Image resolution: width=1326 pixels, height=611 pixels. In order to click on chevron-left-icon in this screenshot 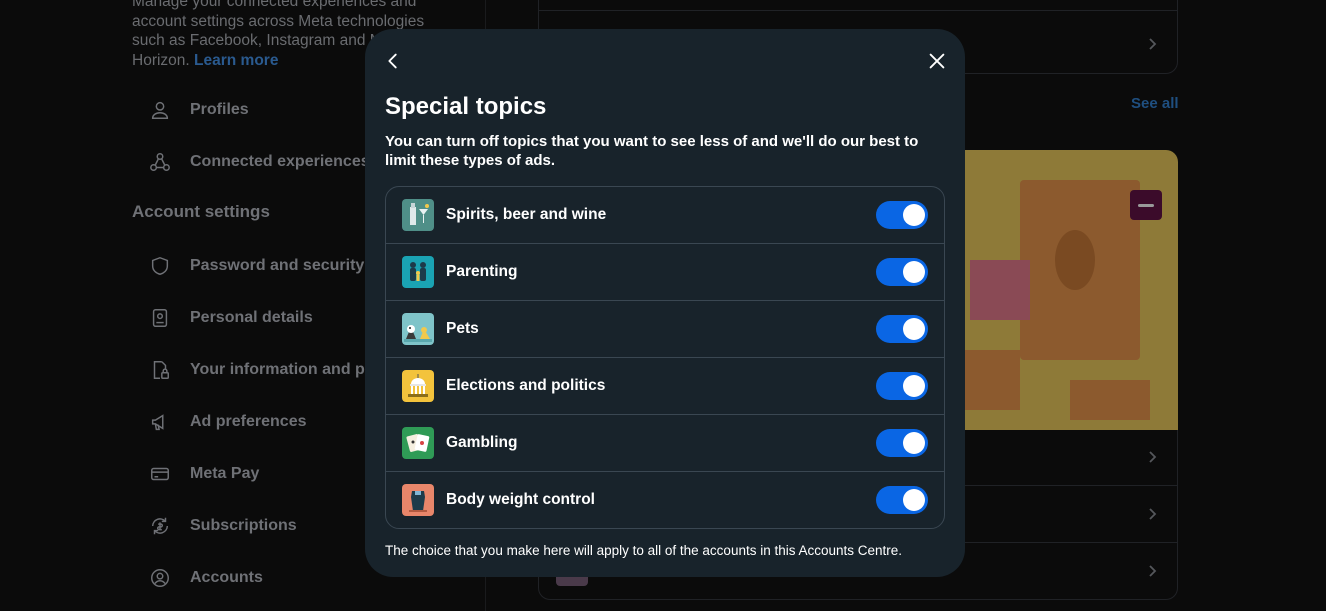, I will do `click(392, 61)`.